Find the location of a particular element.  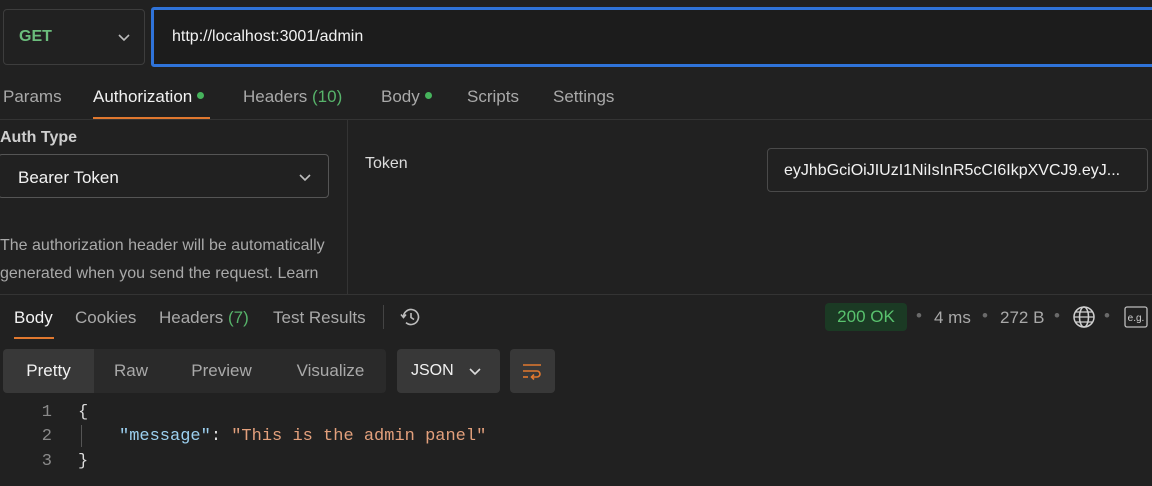

panel-divider is located at coordinates (347, 207).